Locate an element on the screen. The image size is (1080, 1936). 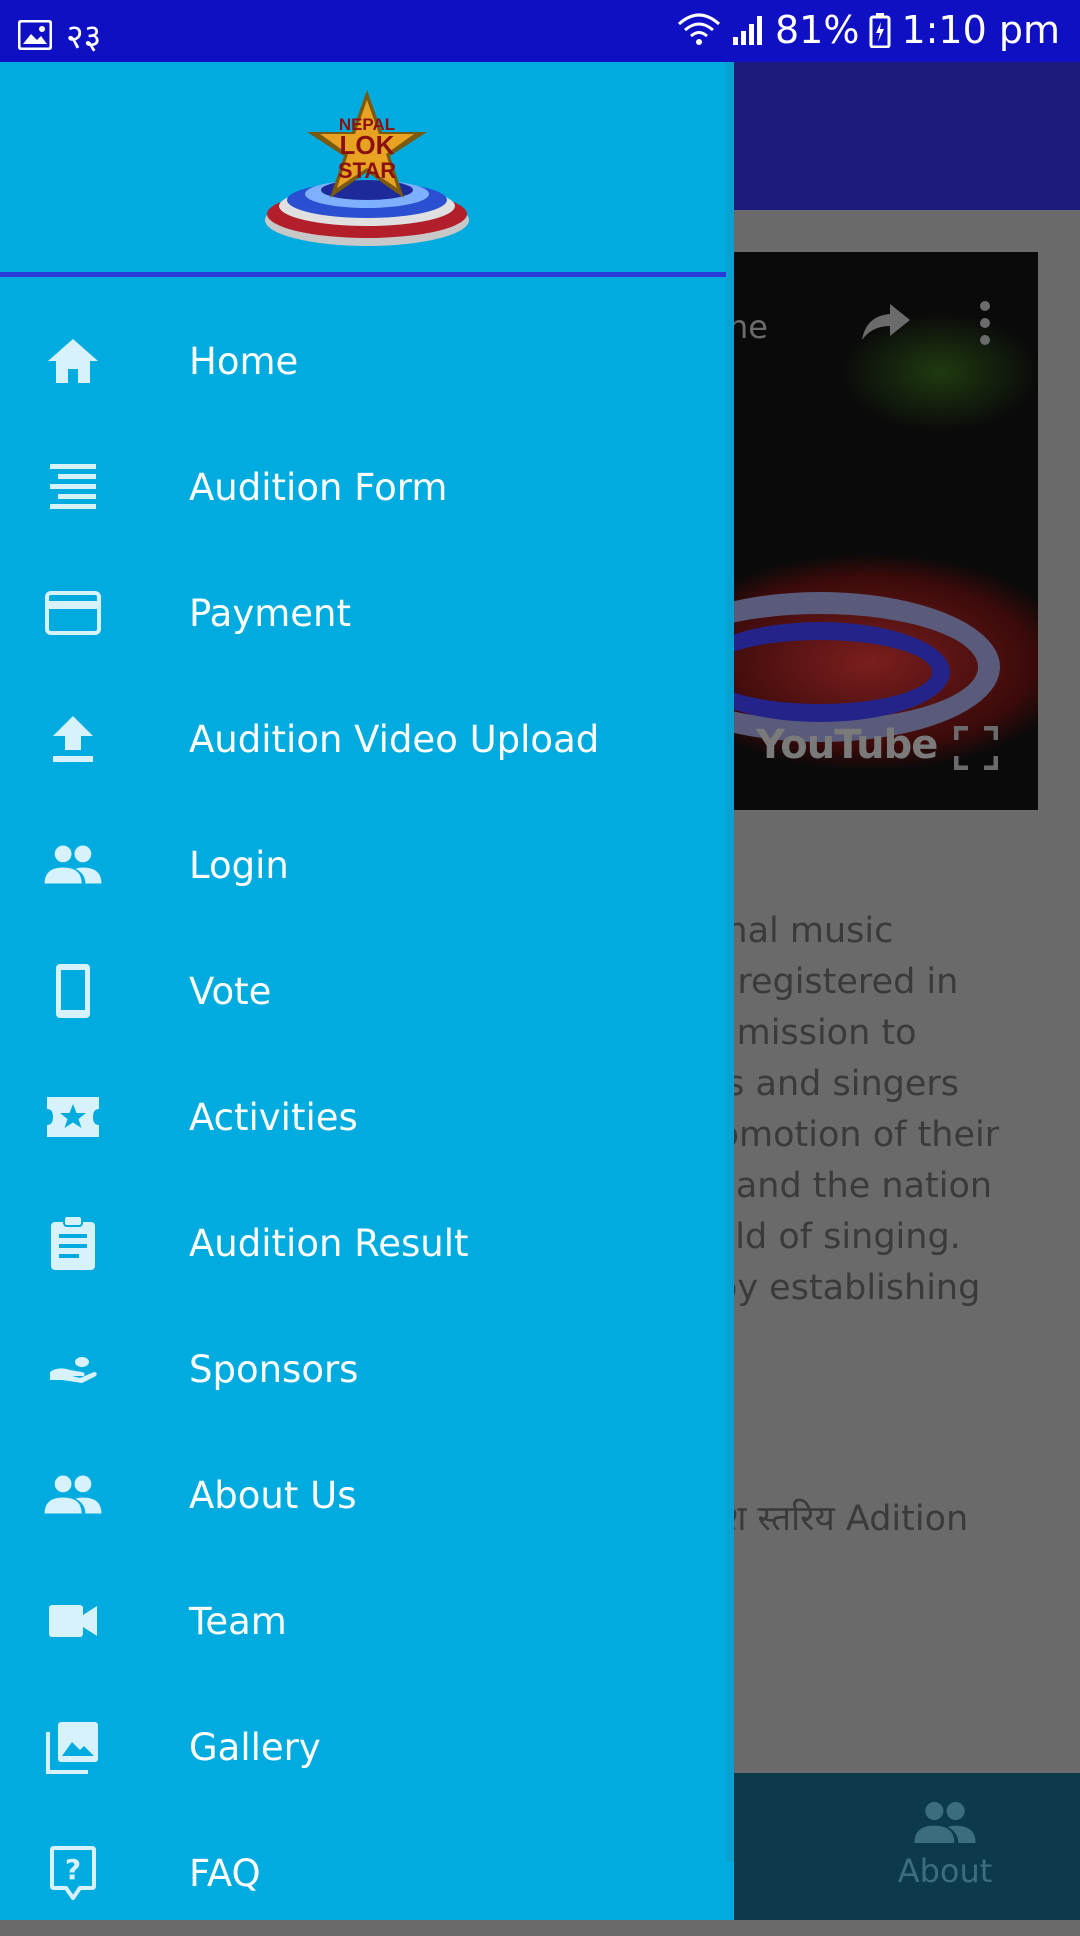
signal-icon is located at coordinates (748, 30).